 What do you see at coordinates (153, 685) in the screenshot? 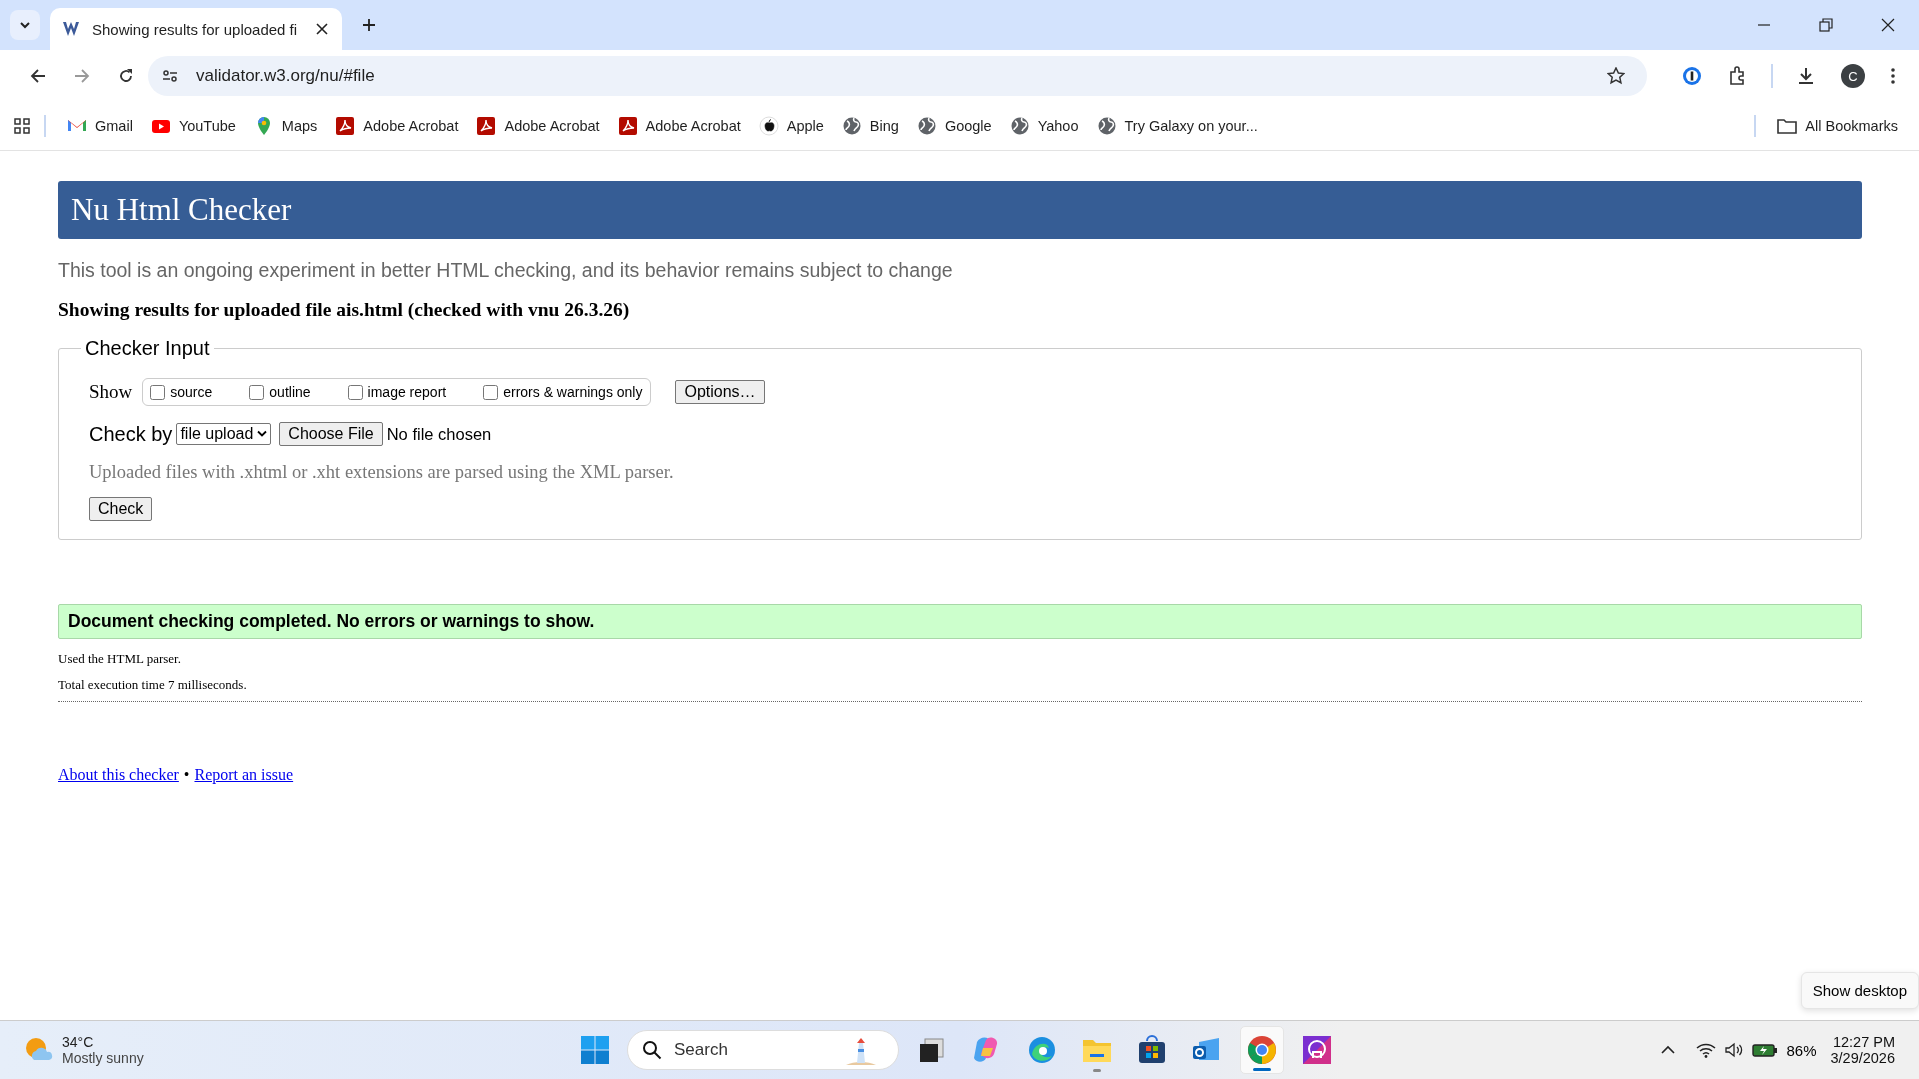
I see `detail-text: Total execution time 7 milliseconds.` at bounding box center [153, 685].